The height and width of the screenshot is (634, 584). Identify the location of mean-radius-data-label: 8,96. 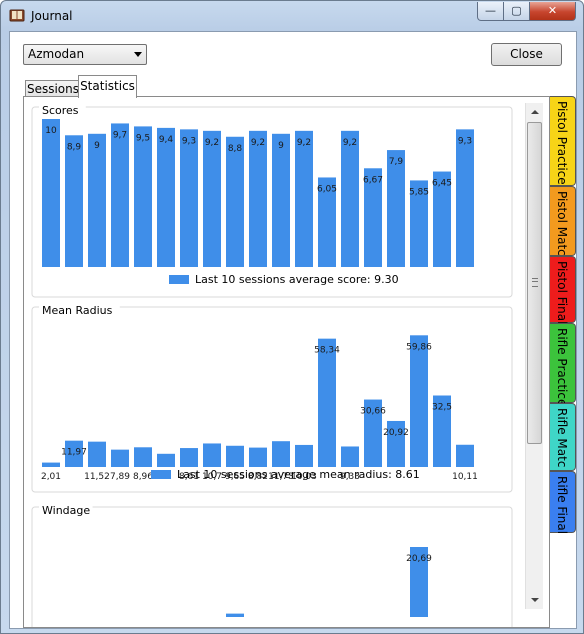
(143, 477).